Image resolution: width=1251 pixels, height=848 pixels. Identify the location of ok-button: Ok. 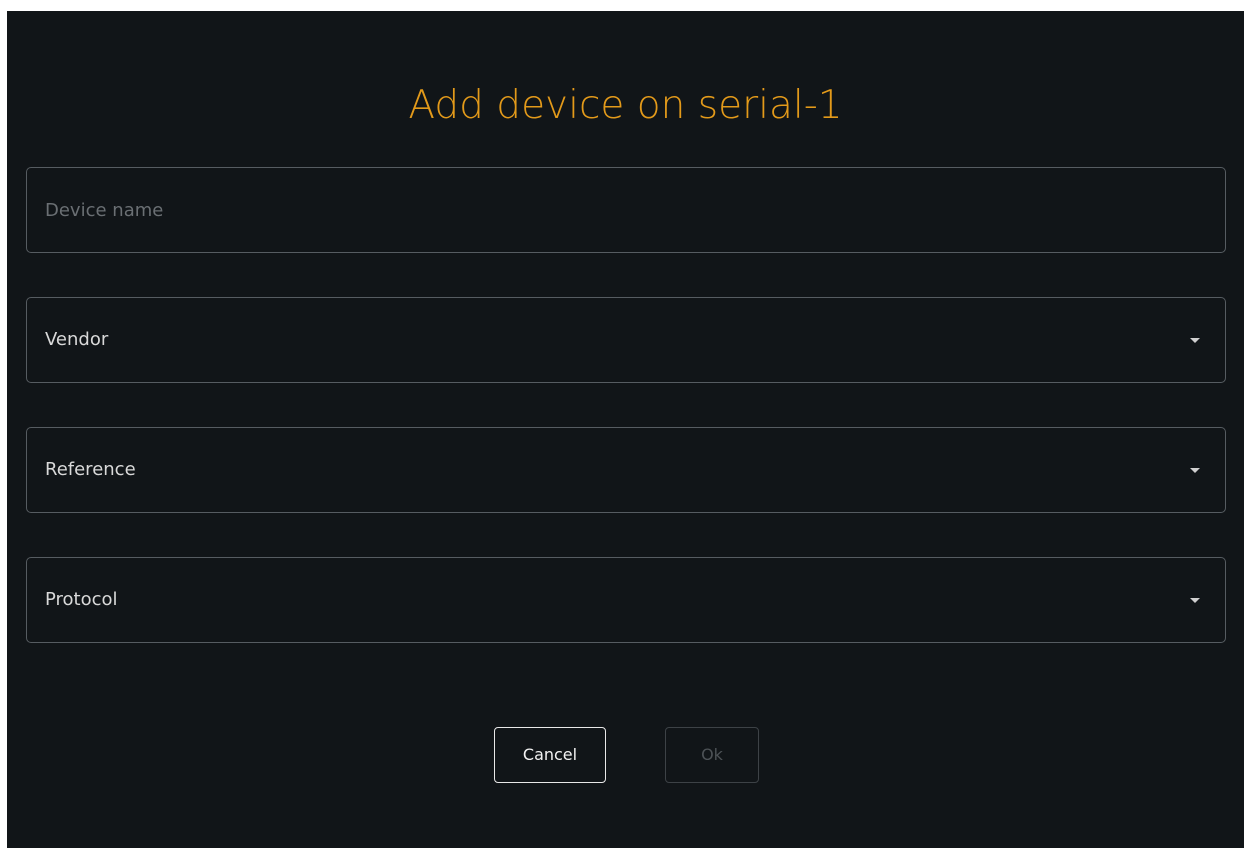
(712, 755).